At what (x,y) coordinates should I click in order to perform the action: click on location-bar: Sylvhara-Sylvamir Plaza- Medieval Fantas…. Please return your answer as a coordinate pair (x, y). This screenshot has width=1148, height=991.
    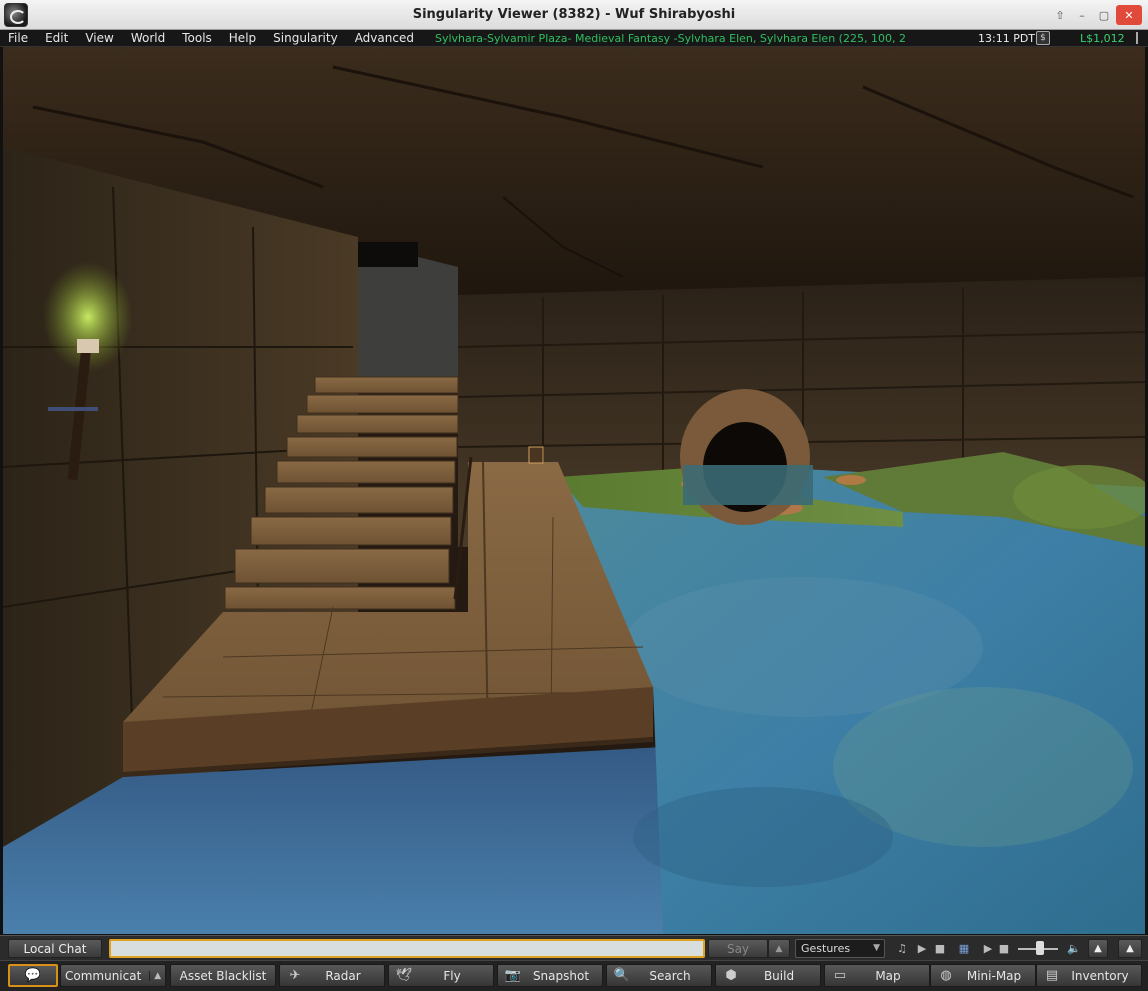
    Looking at the image, I should click on (670, 38).